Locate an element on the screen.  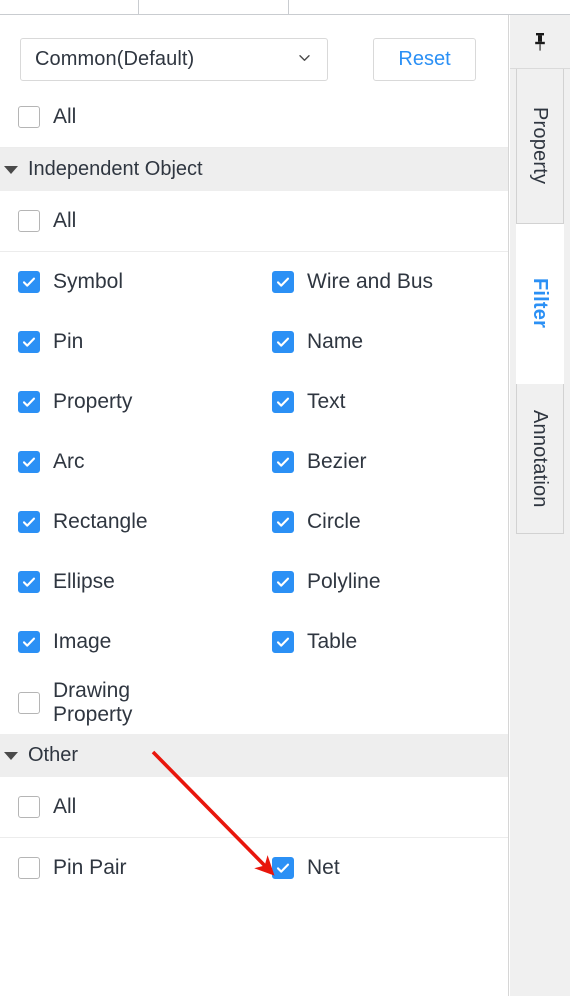
checkbox-label: Image is located at coordinates (82, 642).